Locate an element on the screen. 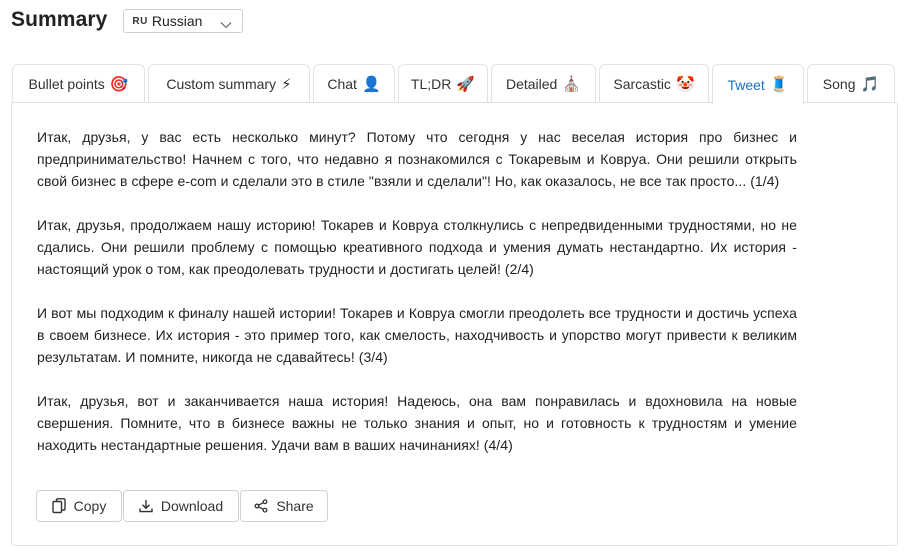 This screenshot has height=552, width=915. language-select: RU Russian is located at coordinates (183, 21).